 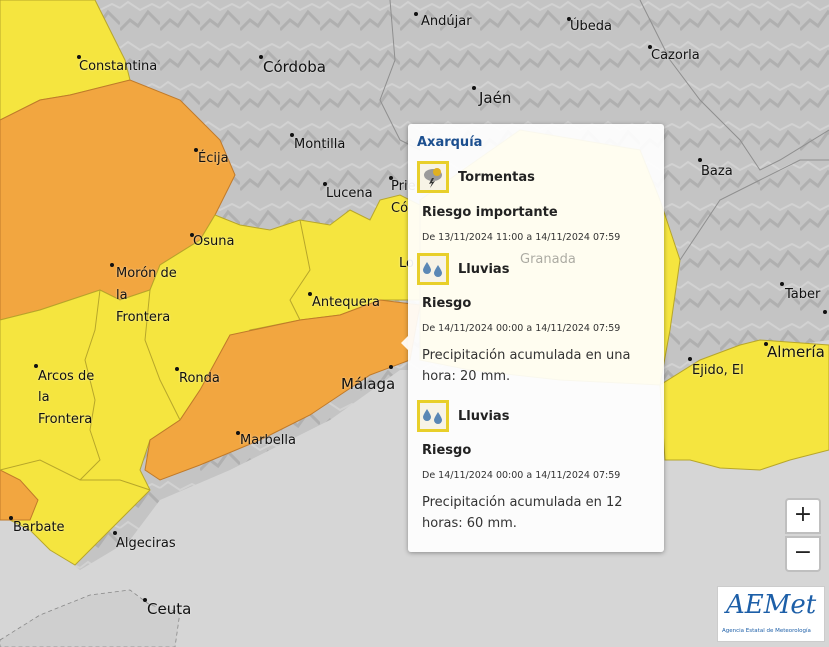 What do you see at coordinates (718, 370) in the screenshot?
I see `place-label: Ejido, El` at bounding box center [718, 370].